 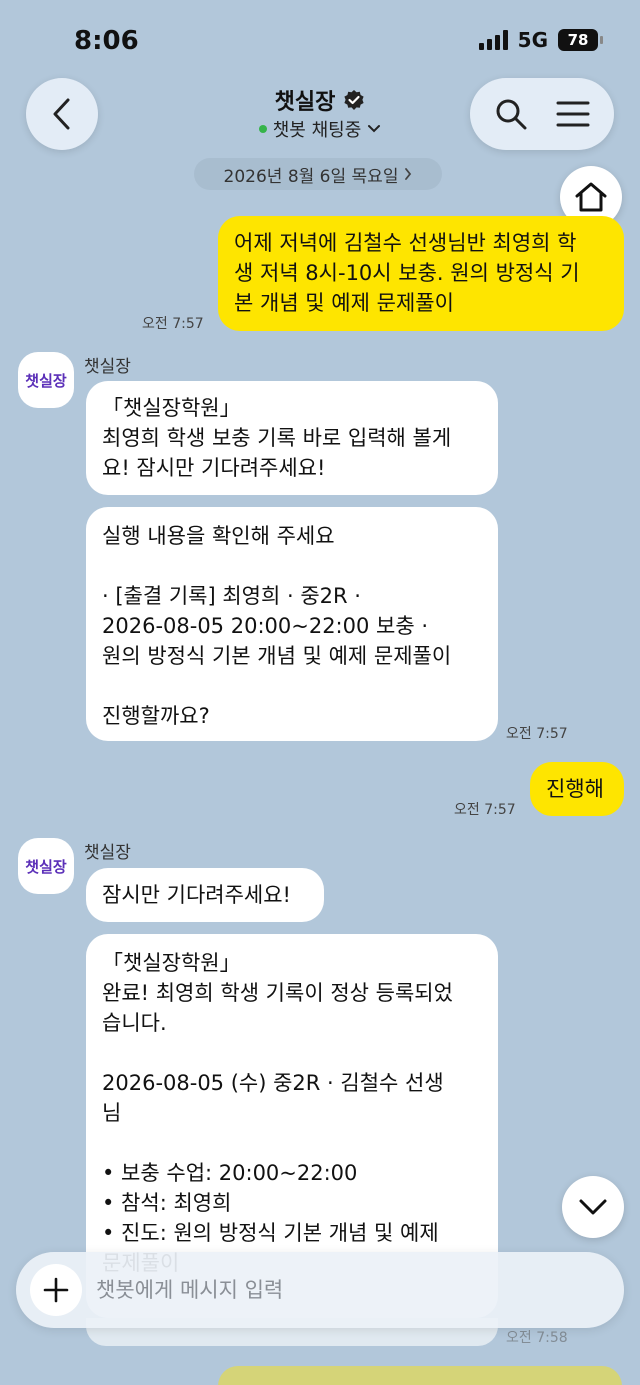 What do you see at coordinates (354, 100) in the screenshot?
I see `verified-badge-icon` at bounding box center [354, 100].